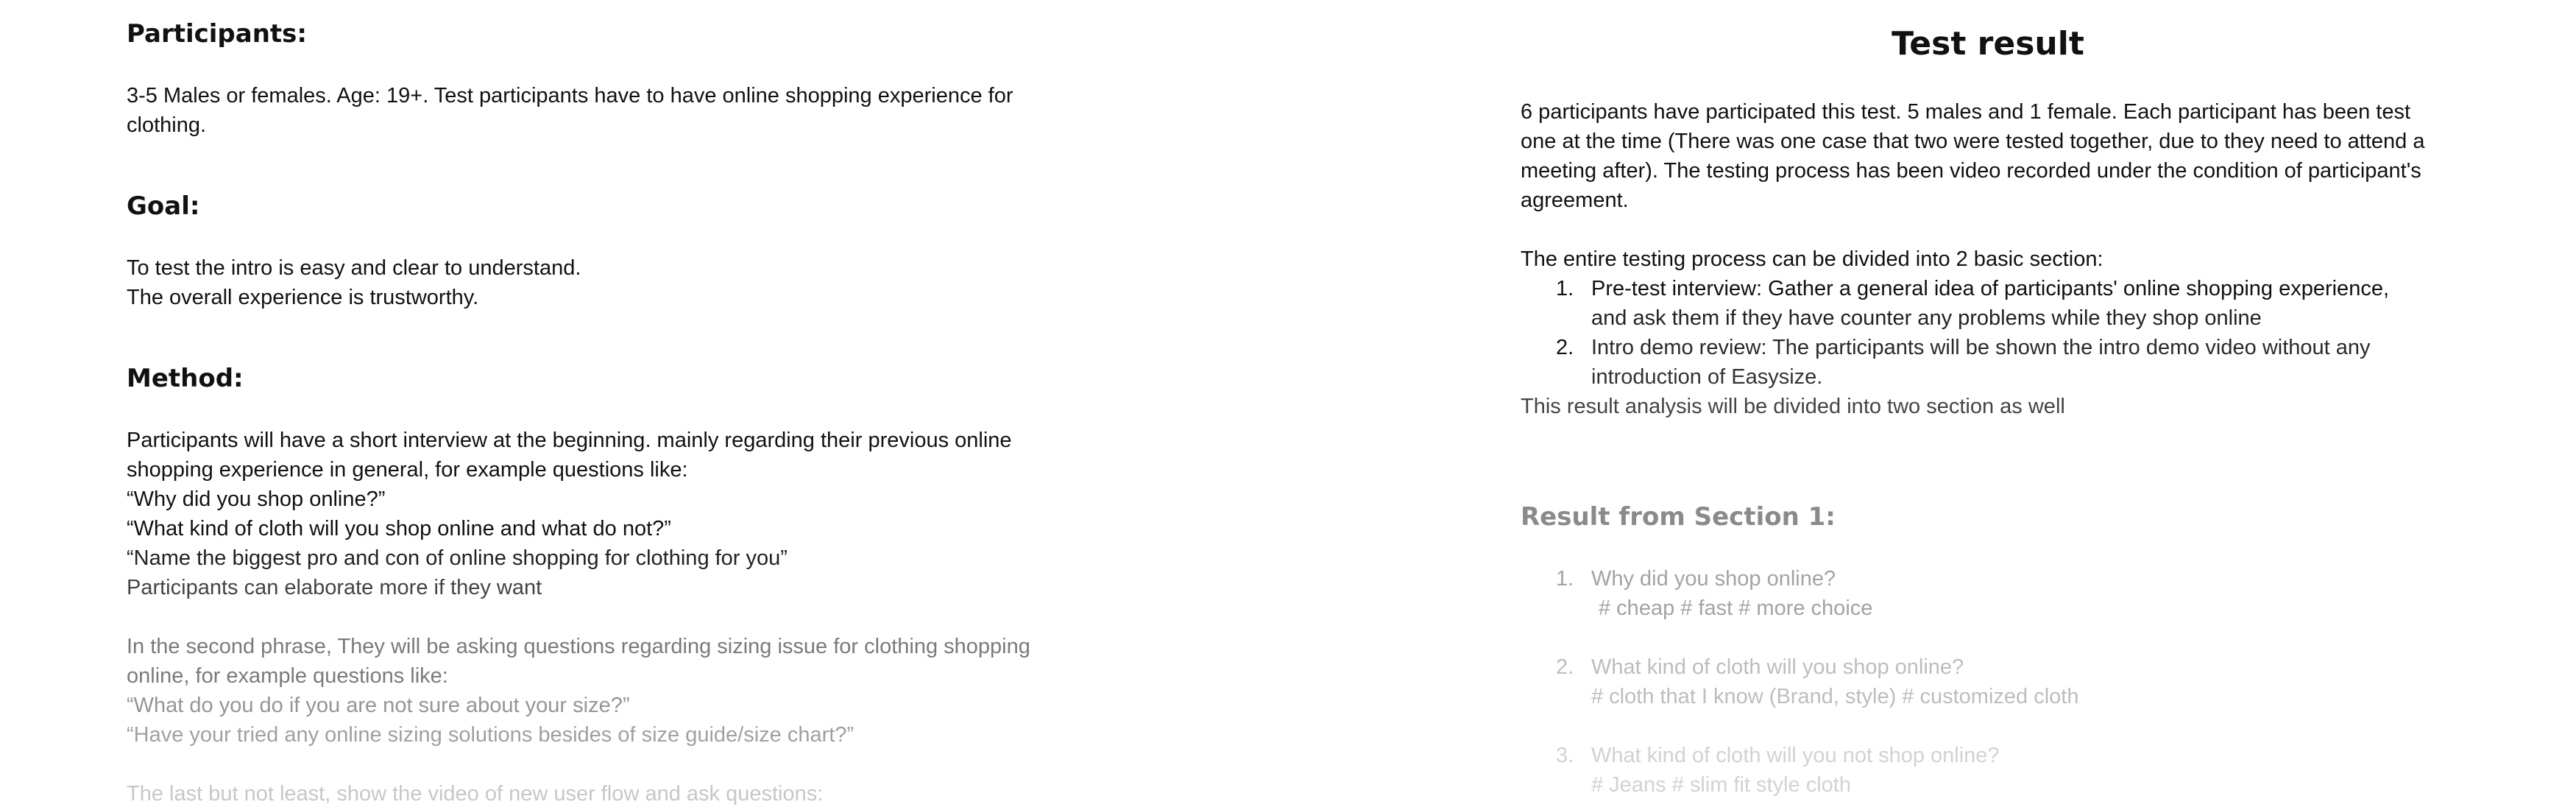 This screenshot has width=2576, height=810. I want to click on page-title: Test result, so click(1988, 44).